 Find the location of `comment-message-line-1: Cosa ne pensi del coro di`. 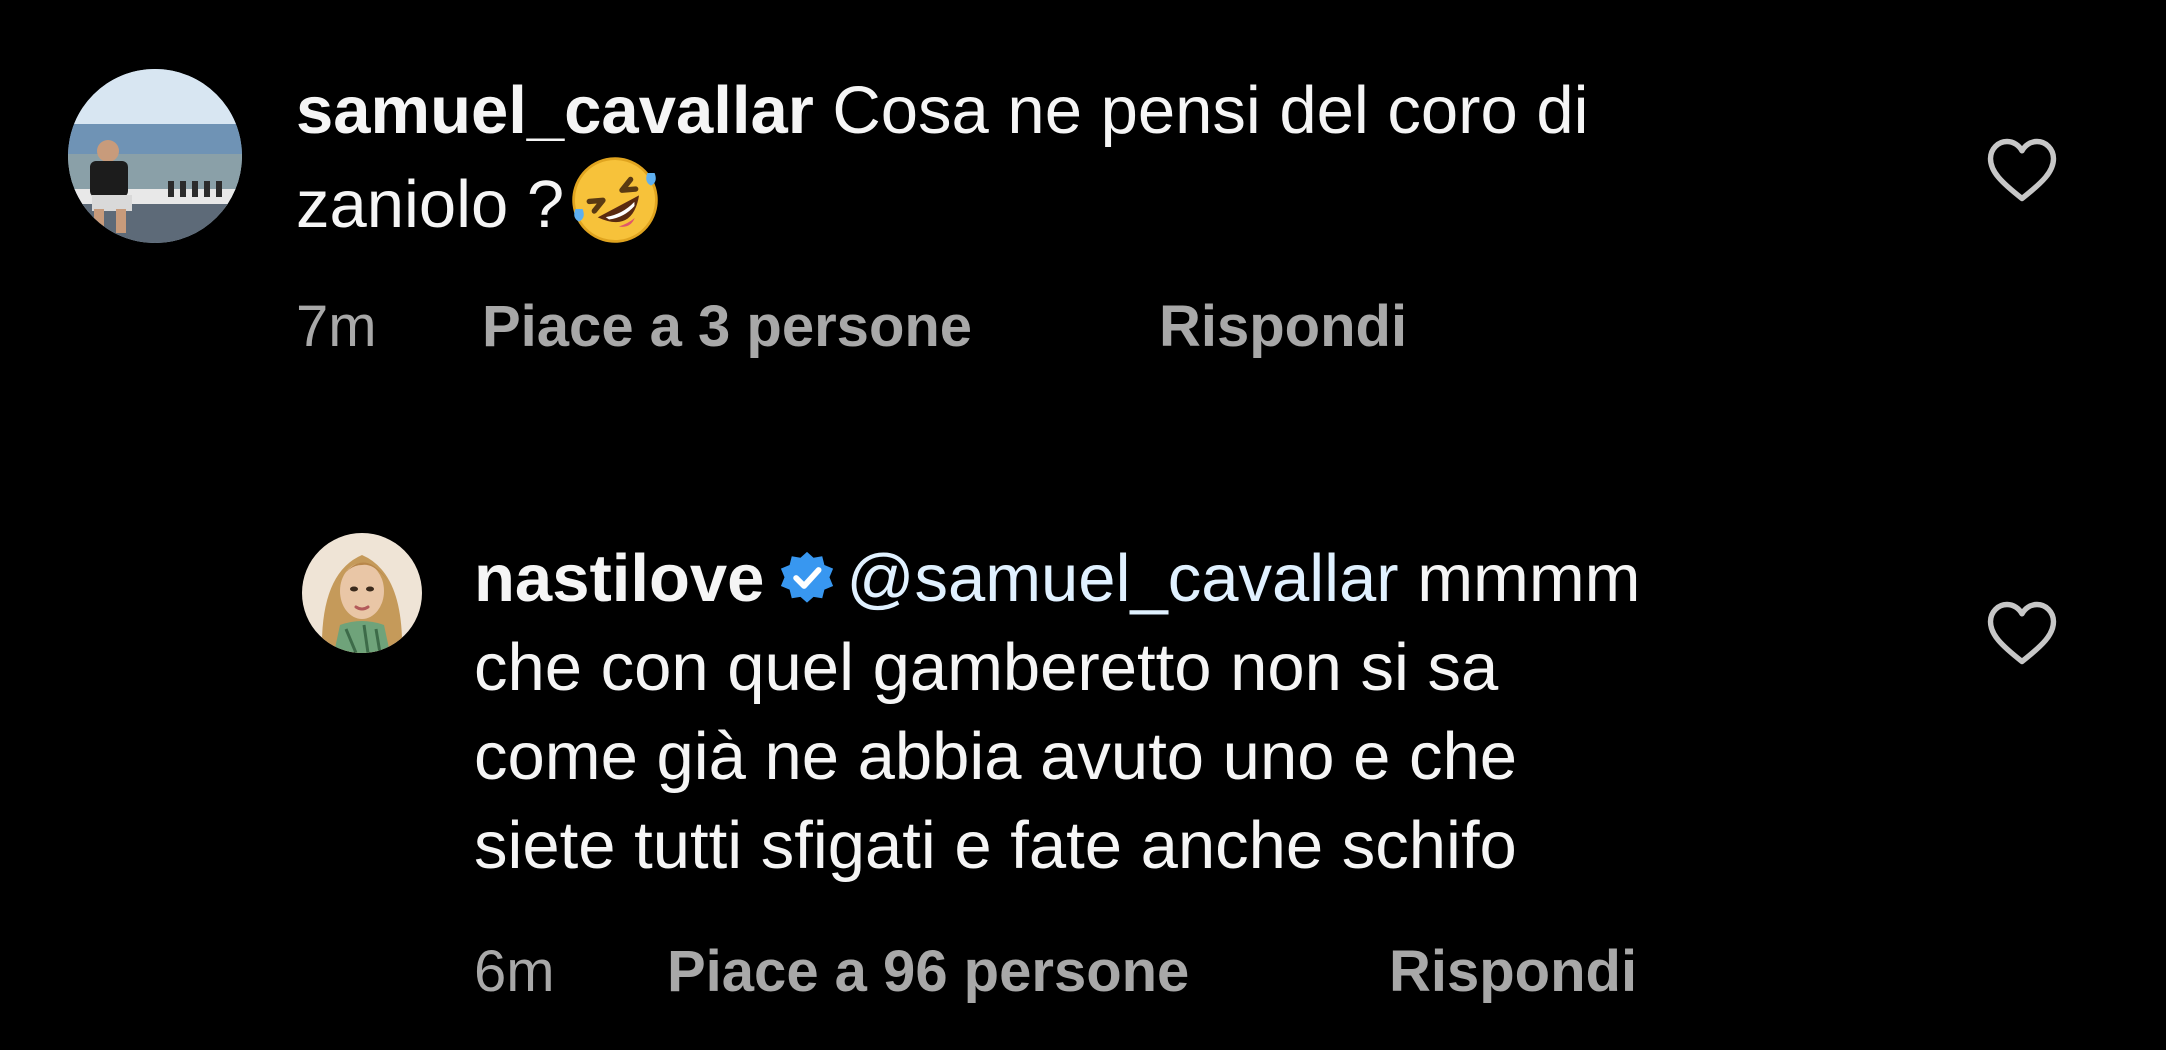

comment-message-line-1: Cosa ne pensi del coro di is located at coordinates (1210, 110).